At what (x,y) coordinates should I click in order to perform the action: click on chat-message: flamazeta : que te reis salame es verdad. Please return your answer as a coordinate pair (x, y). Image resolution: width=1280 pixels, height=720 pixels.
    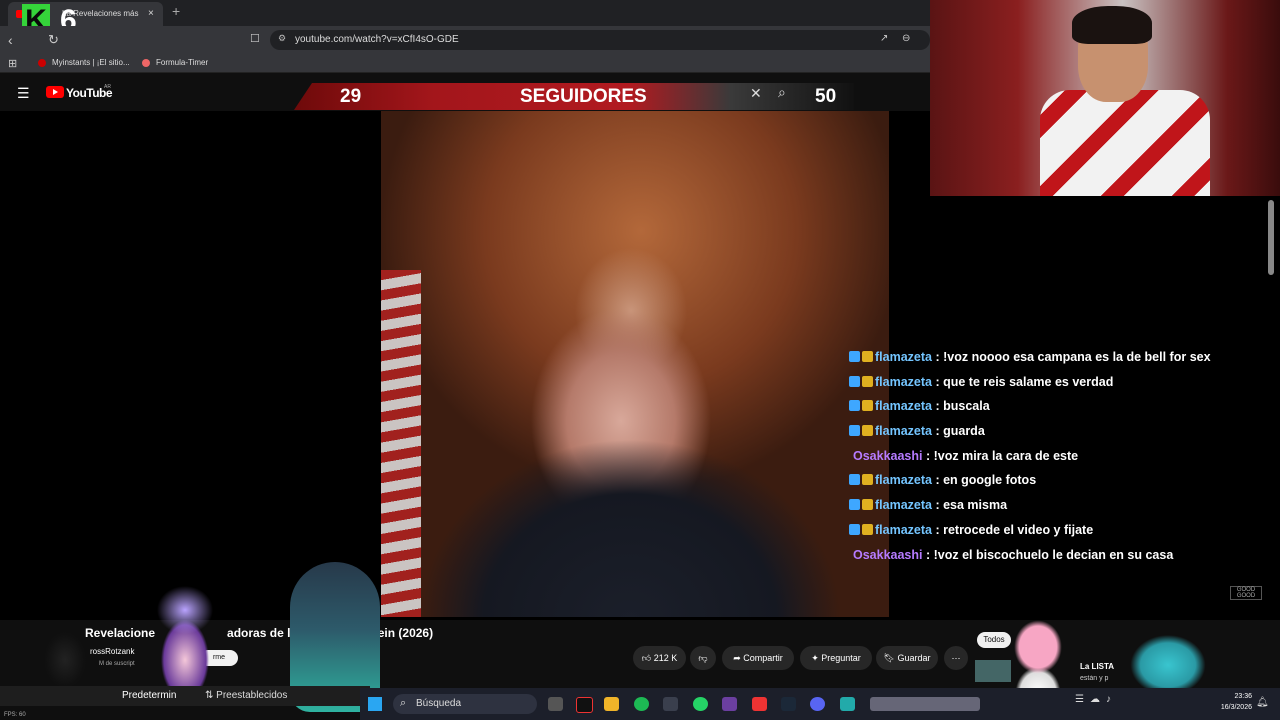
    Looking at the image, I should click on (1059, 383).